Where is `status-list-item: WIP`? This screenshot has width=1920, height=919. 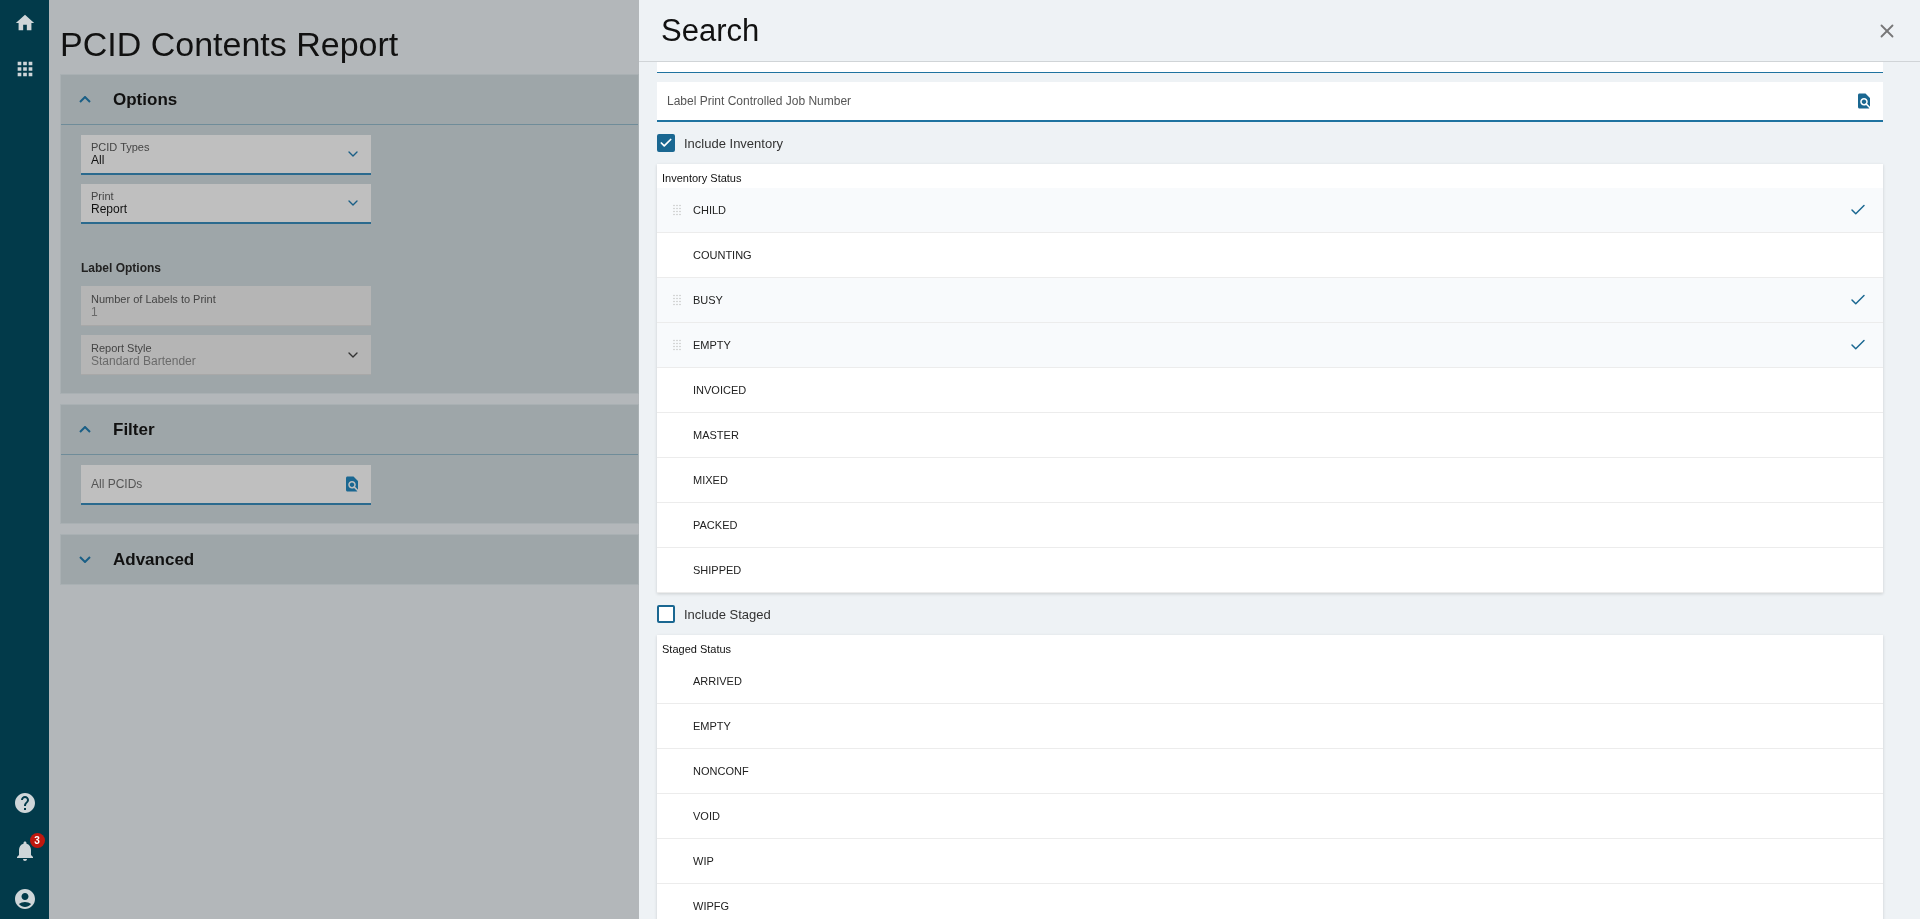
status-list-item: WIP is located at coordinates (1270, 861).